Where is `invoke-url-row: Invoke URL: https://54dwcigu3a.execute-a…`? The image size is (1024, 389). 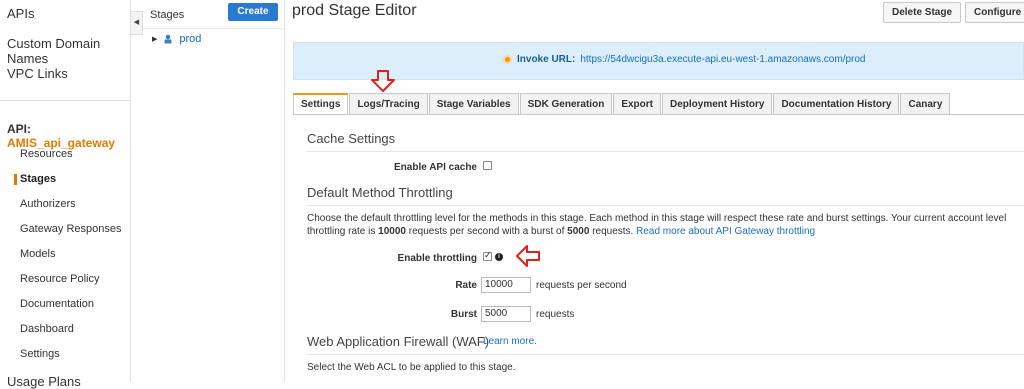
invoke-url-row: Invoke URL: https://54dwcigu3a.execute-a… is located at coordinates (684, 59).